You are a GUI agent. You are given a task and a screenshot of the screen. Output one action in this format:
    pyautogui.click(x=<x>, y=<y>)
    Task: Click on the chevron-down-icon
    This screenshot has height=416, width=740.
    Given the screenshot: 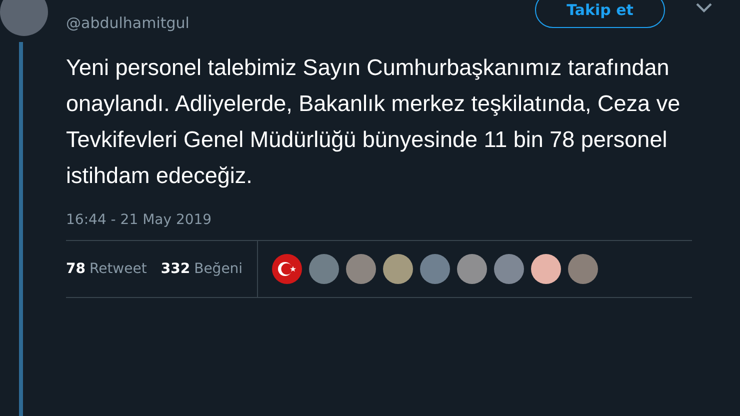 What is the action you would take?
    pyautogui.click(x=704, y=8)
    